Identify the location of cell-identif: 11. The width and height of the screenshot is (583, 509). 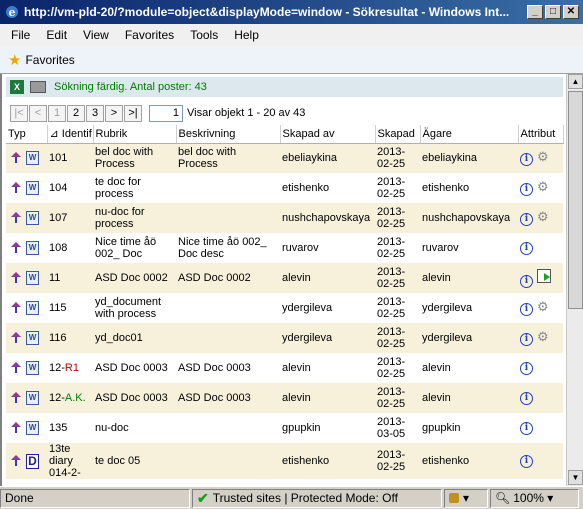
(70, 278).